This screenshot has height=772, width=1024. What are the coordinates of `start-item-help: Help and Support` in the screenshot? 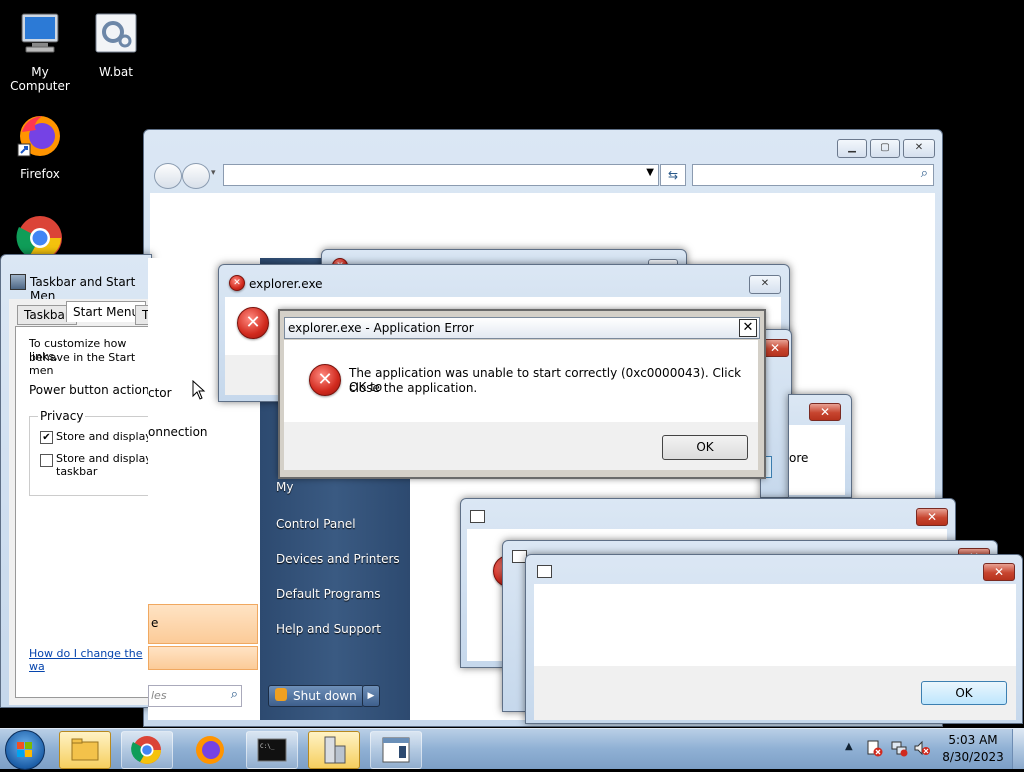 It's located at (328, 629).